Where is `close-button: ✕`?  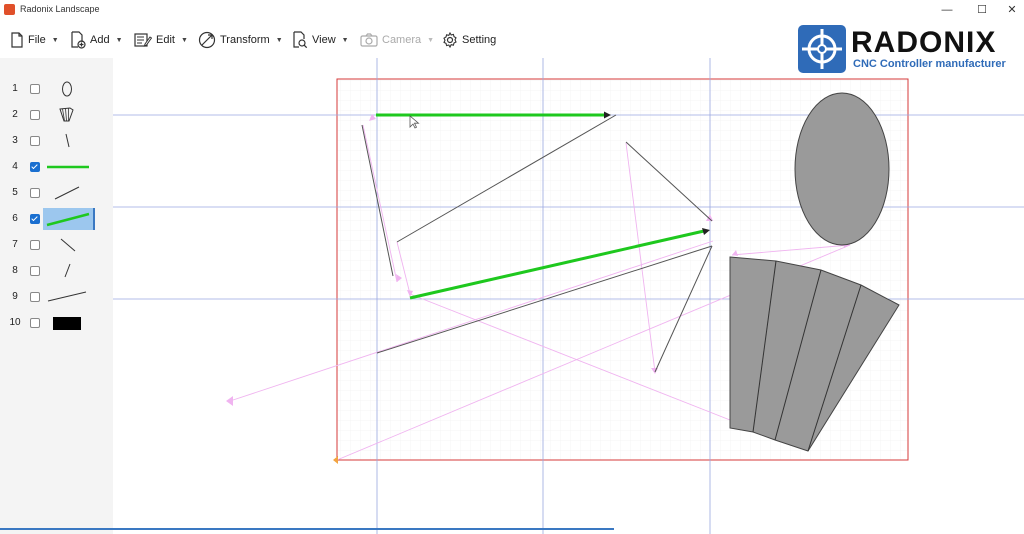
close-button: ✕ is located at coordinates (1009, 10).